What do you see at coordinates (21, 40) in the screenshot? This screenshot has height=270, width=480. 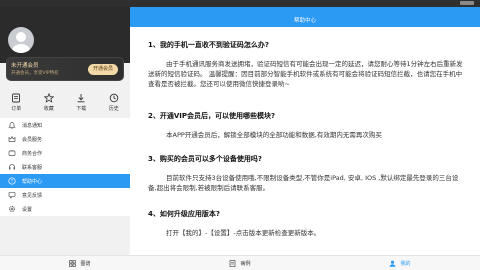 I see `avatar` at bounding box center [21, 40].